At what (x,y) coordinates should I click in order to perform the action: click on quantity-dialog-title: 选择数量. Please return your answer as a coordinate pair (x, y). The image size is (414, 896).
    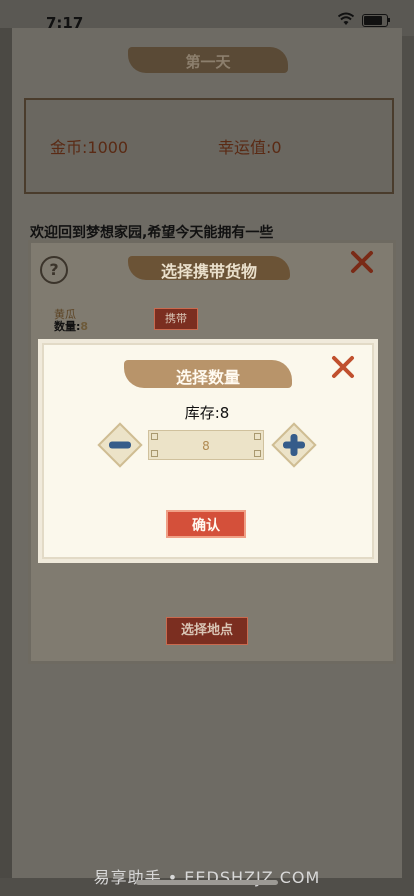
    Looking at the image, I should click on (207, 377).